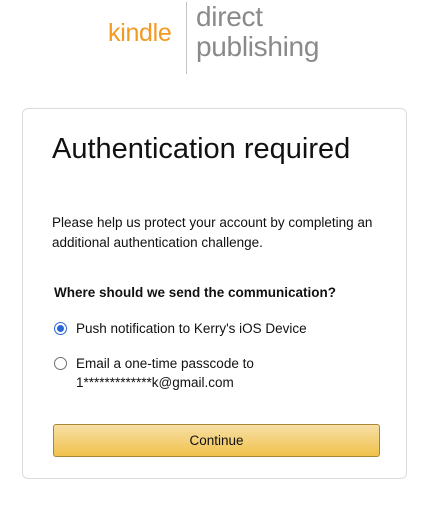 Image resolution: width=428 pixels, height=505 pixels. Describe the element at coordinates (60, 328) in the screenshot. I see `radio-push-notification` at that location.